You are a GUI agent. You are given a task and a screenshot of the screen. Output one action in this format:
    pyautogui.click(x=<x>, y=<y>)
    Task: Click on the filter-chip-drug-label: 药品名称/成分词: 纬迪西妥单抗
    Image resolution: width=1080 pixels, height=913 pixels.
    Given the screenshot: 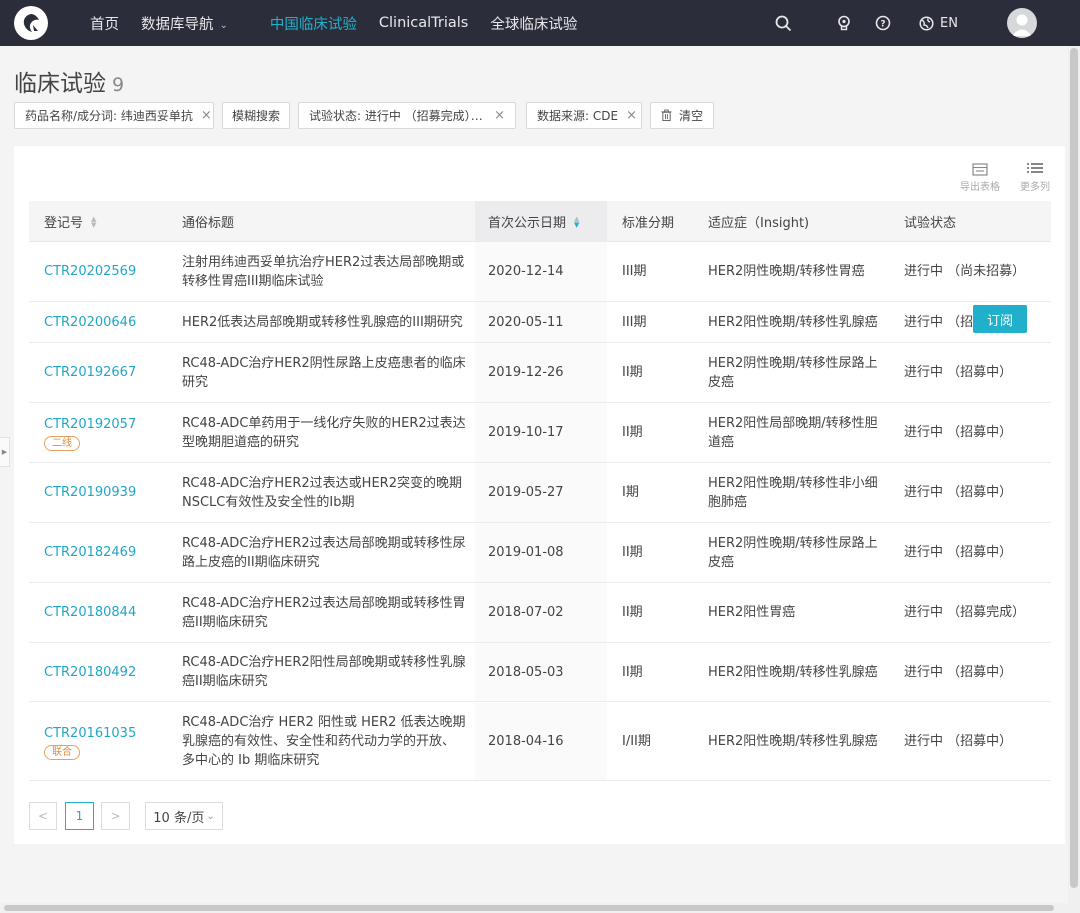 What is the action you would take?
    pyautogui.click(x=109, y=116)
    